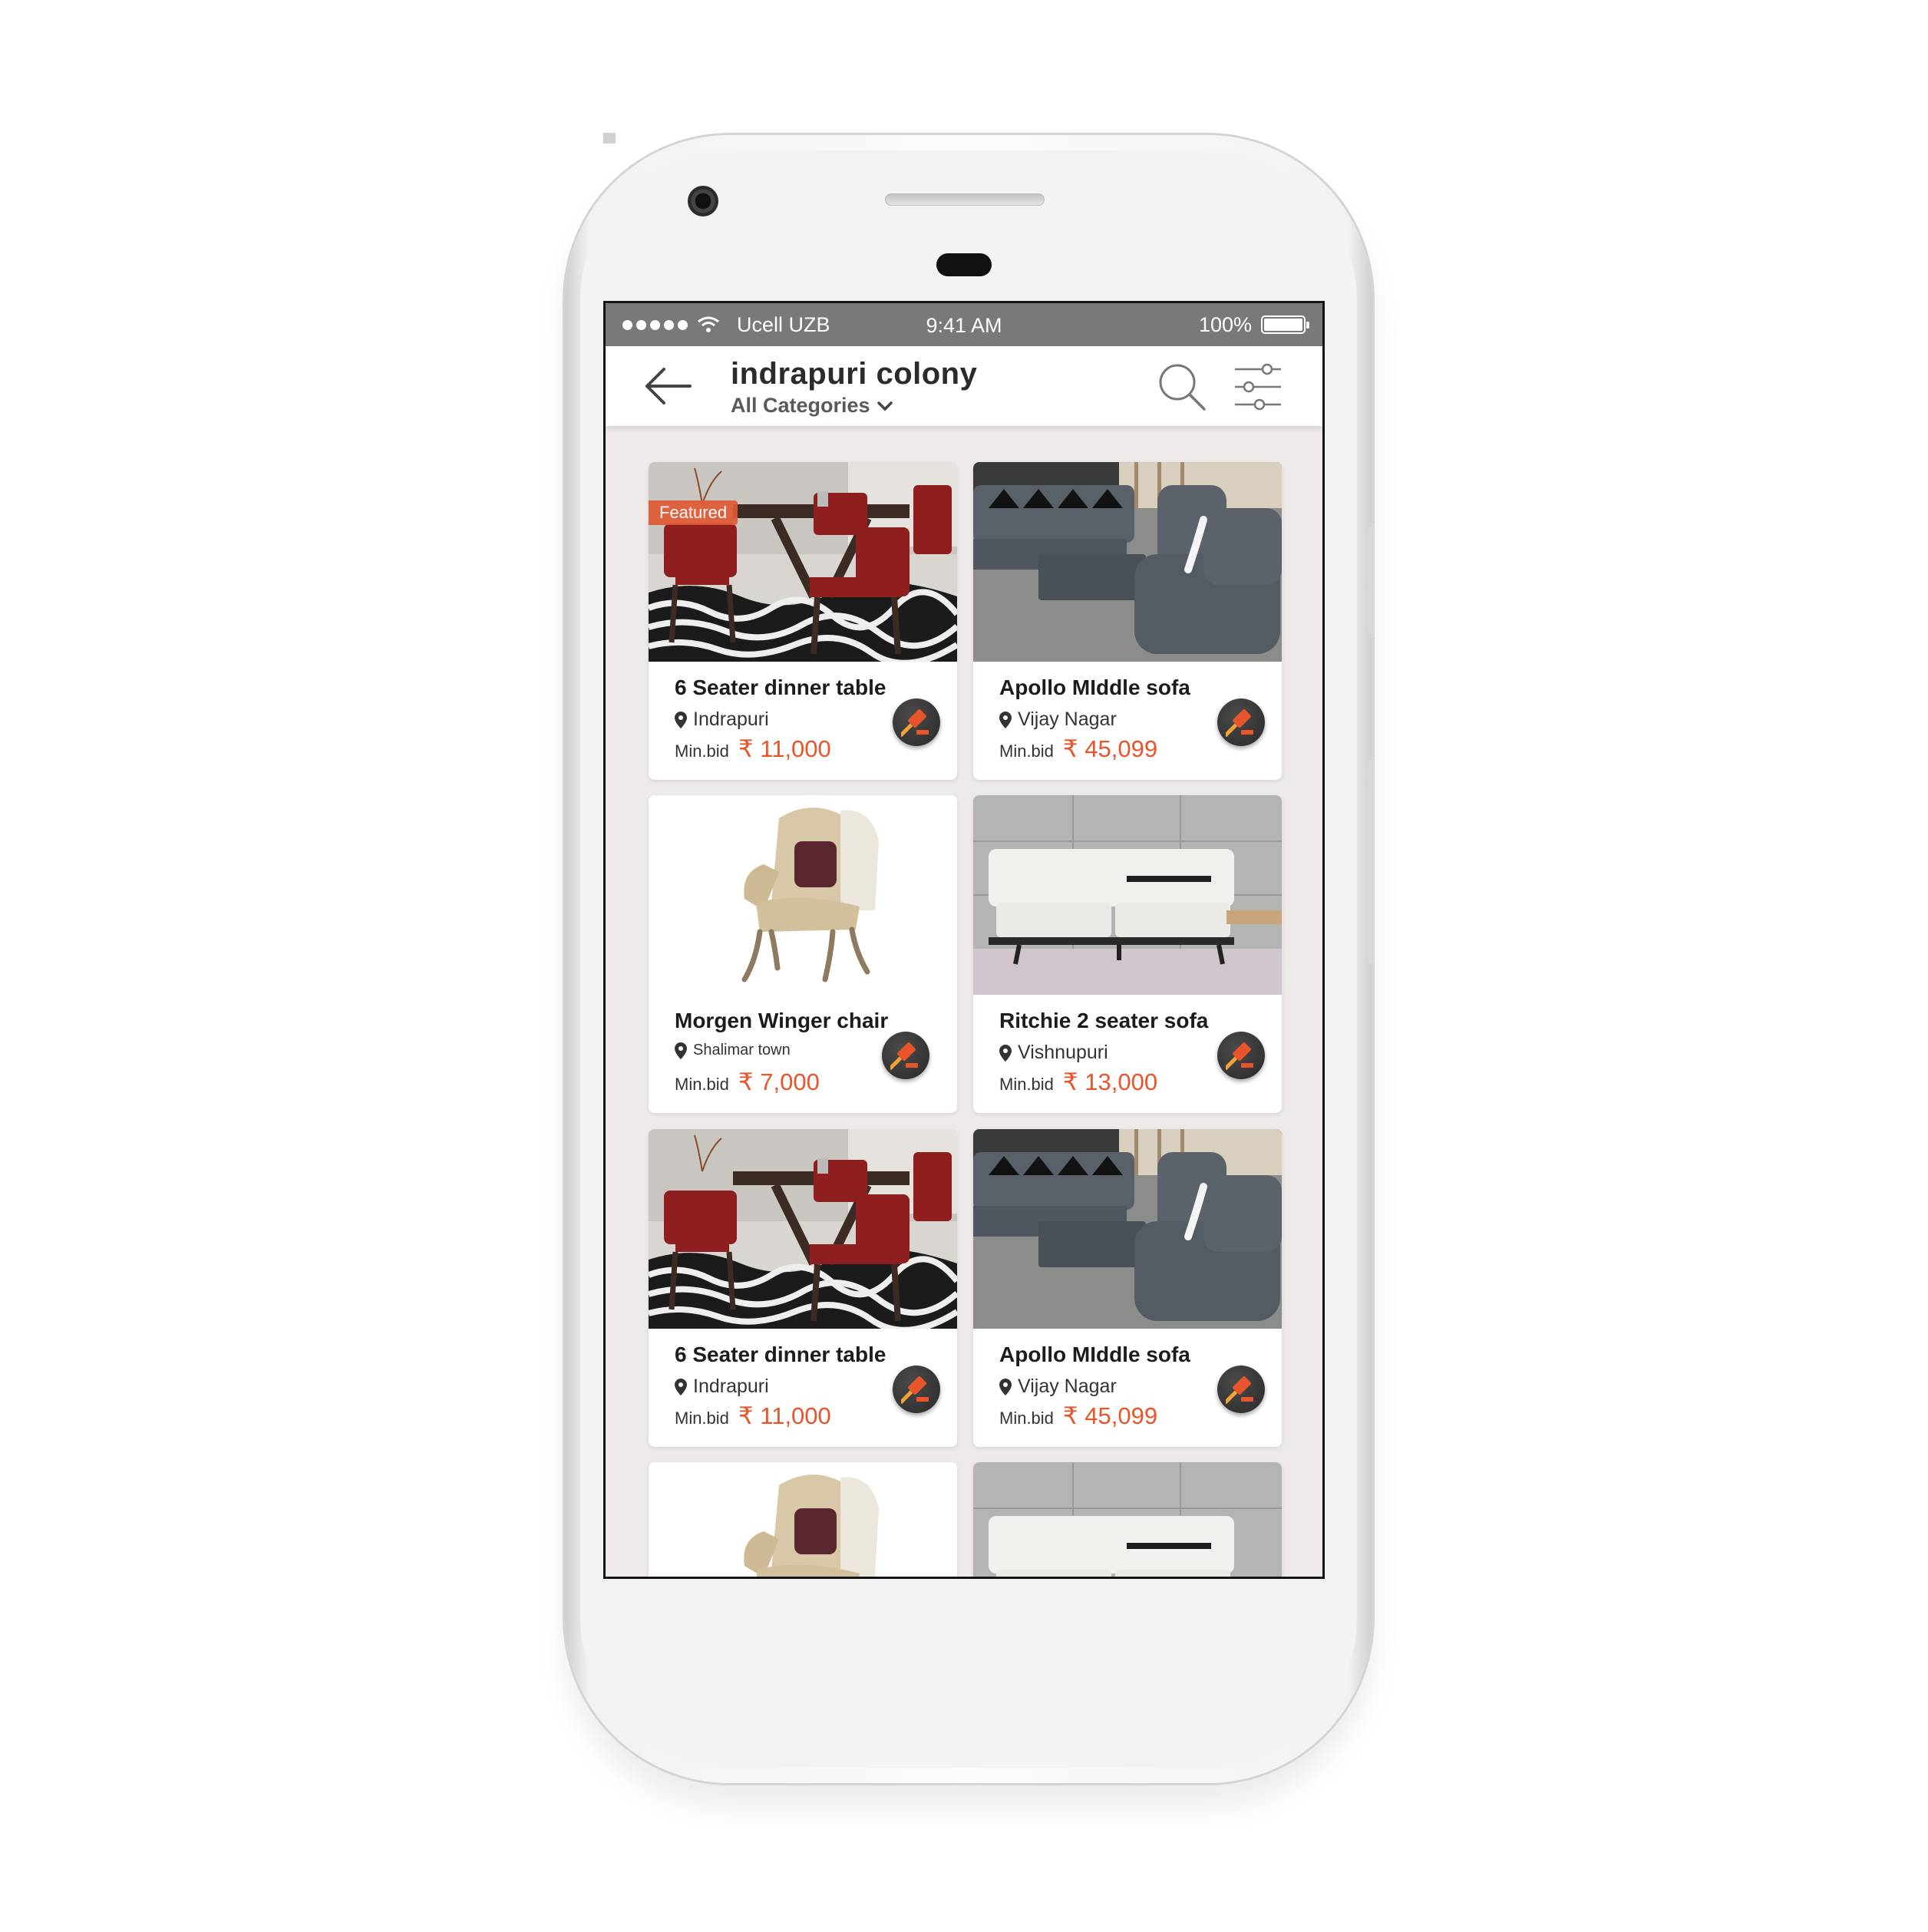 The height and width of the screenshot is (1932, 1928). I want to click on earpiece-speaker, so click(965, 199).